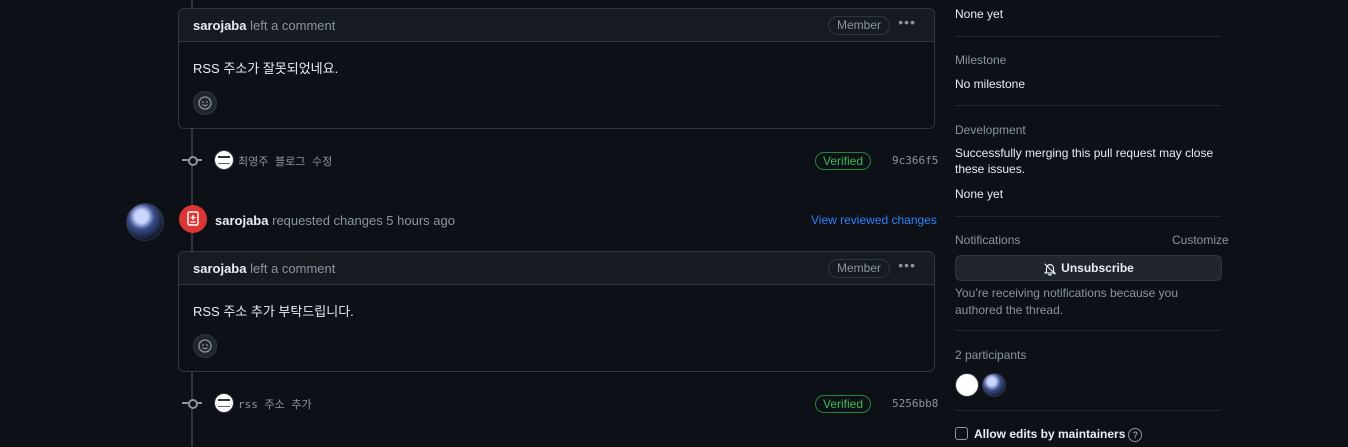  What do you see at coordinates (1050, 269) in the screenshot?
I see `bell-slash-icon` at bounding box center [1050, 269].